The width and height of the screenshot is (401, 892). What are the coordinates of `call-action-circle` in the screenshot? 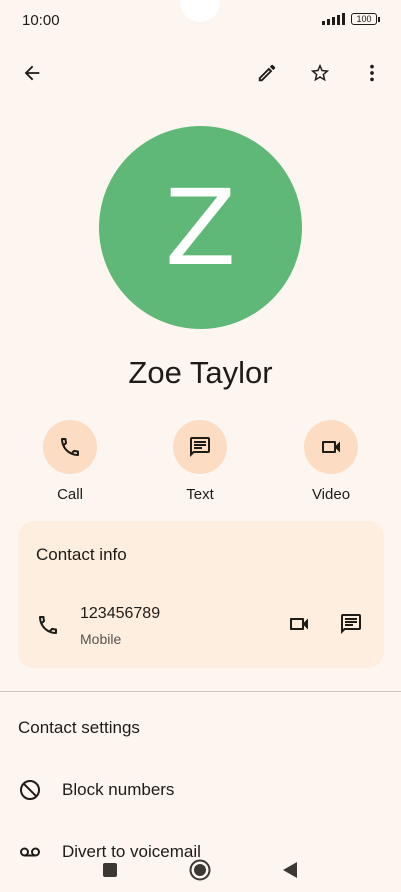 It's located at (70, 447).